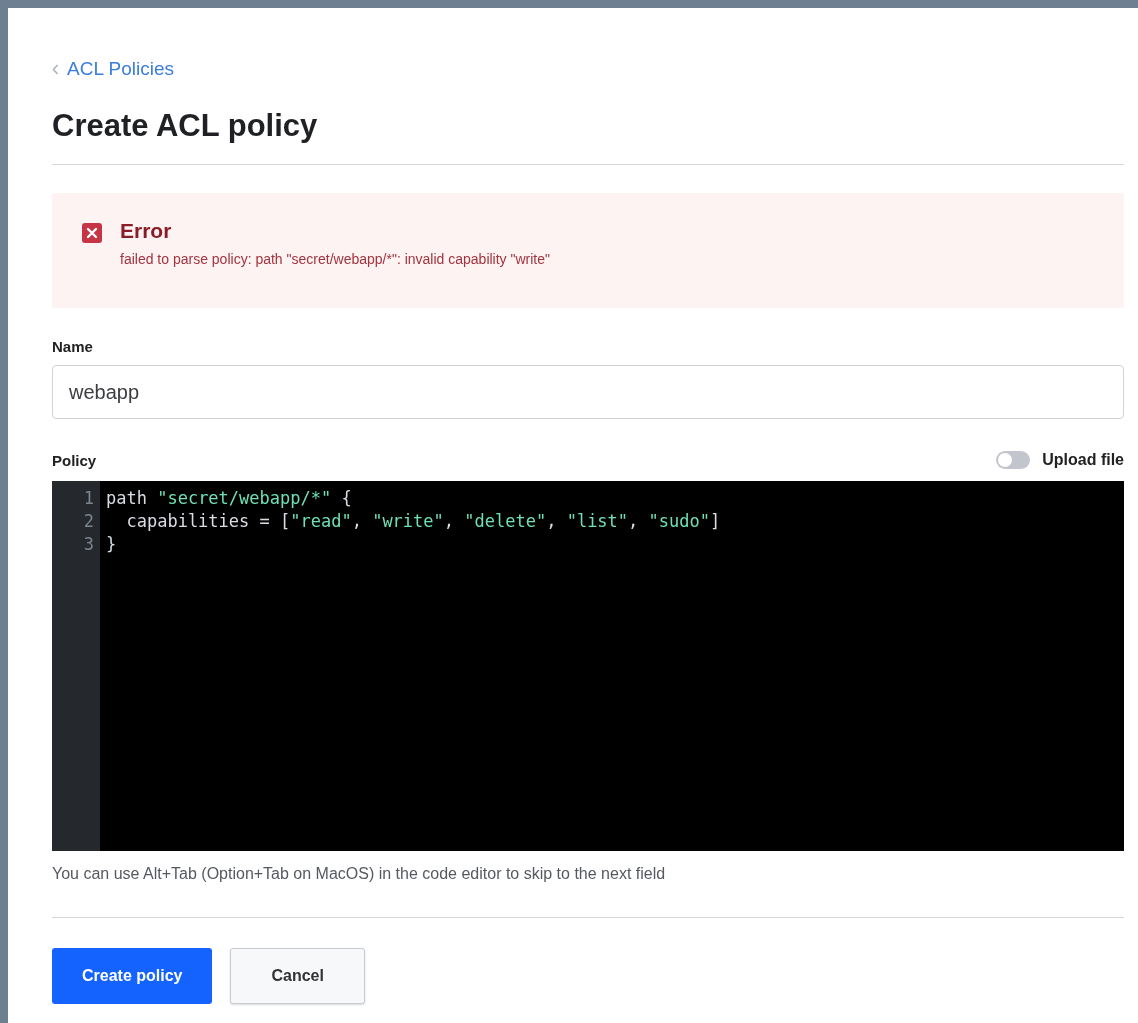  I want to click on line-number: 2, so click(88, 521).